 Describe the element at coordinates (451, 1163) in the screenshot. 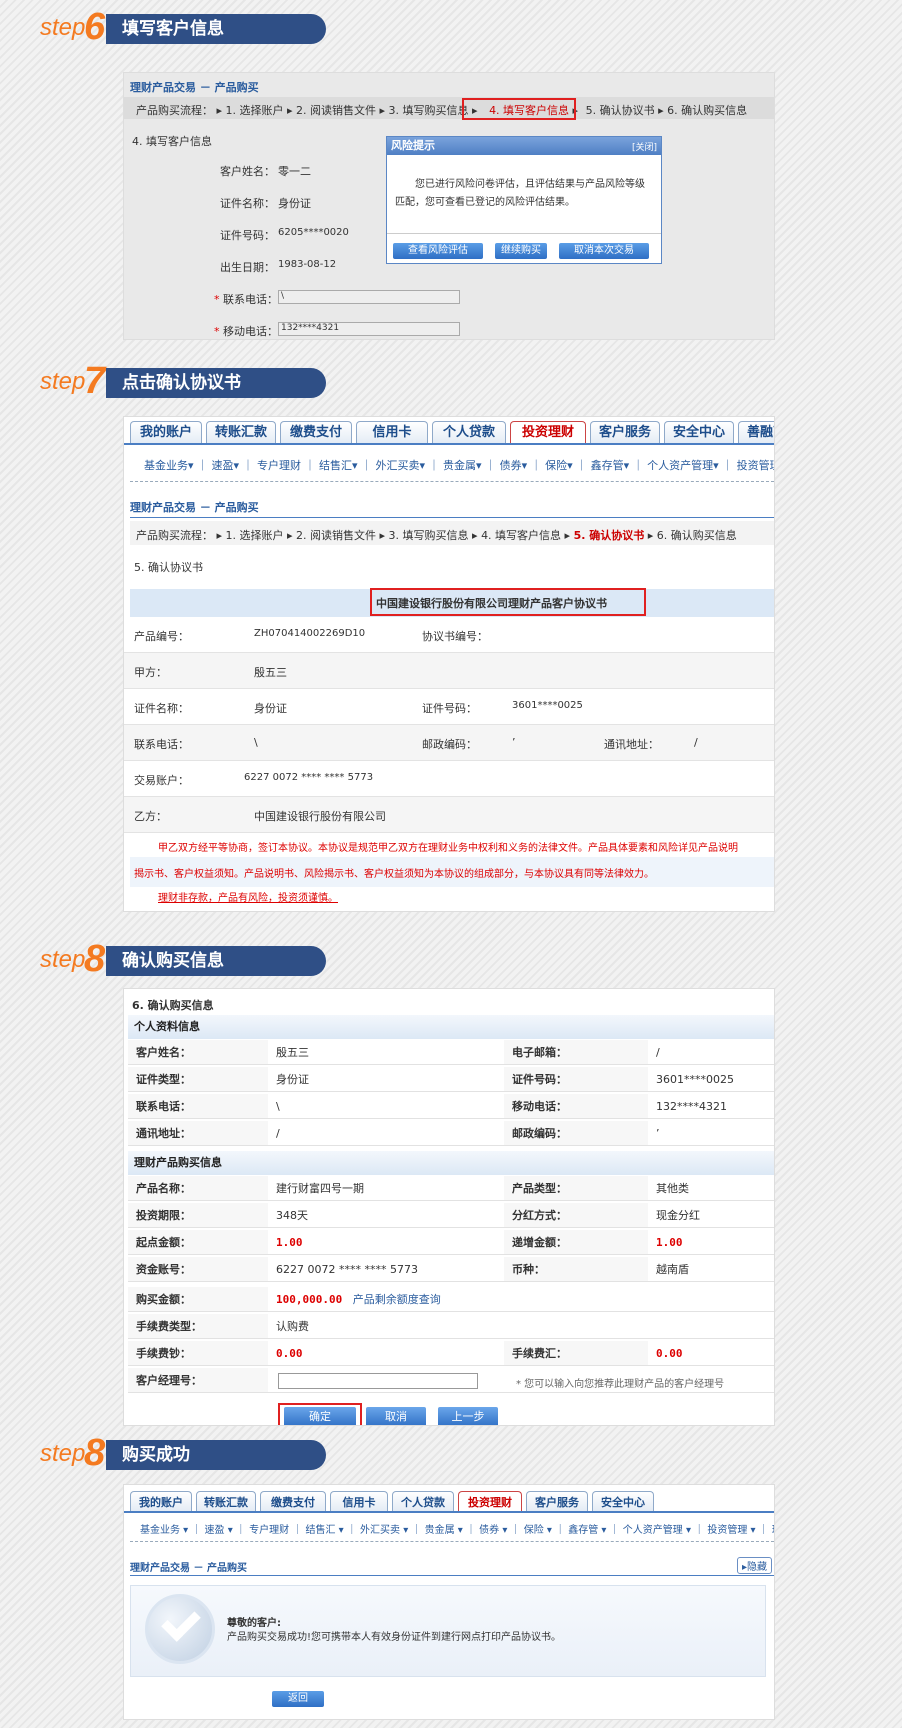

I see `product-info-header: 理财产品购买信息` at that location.